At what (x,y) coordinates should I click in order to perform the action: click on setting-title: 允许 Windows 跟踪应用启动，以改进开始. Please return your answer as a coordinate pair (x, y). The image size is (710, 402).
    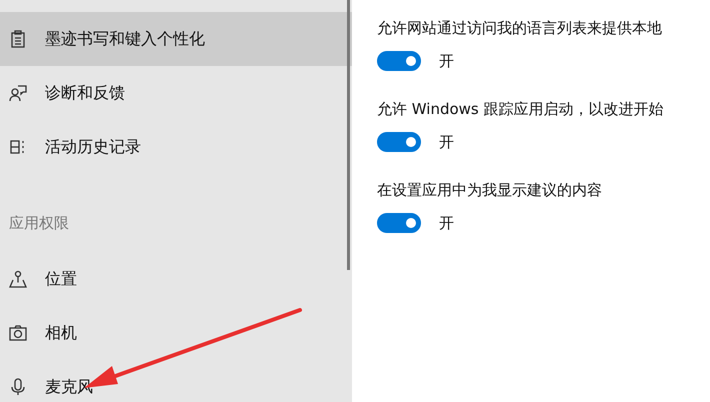
    Looking at the image, I should click on (520, 109).